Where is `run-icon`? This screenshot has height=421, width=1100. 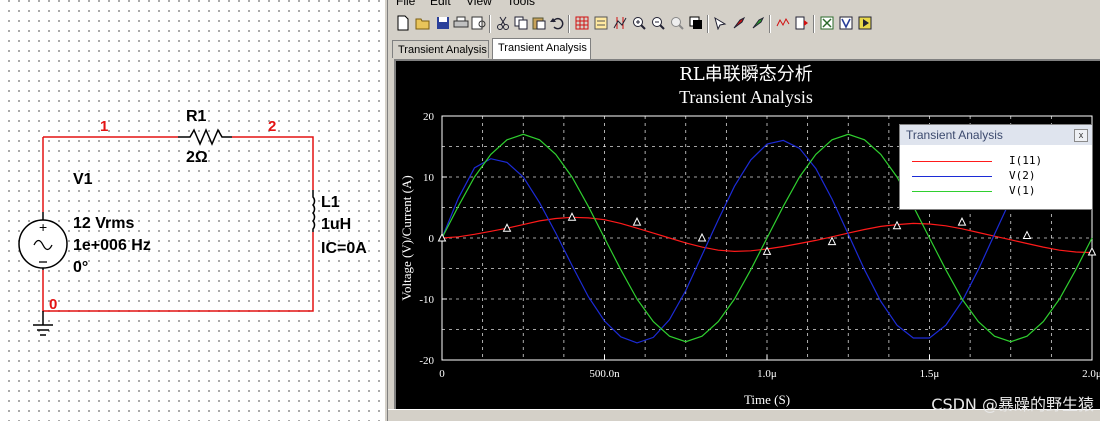
run-icon is located at coordinates (865, 23).